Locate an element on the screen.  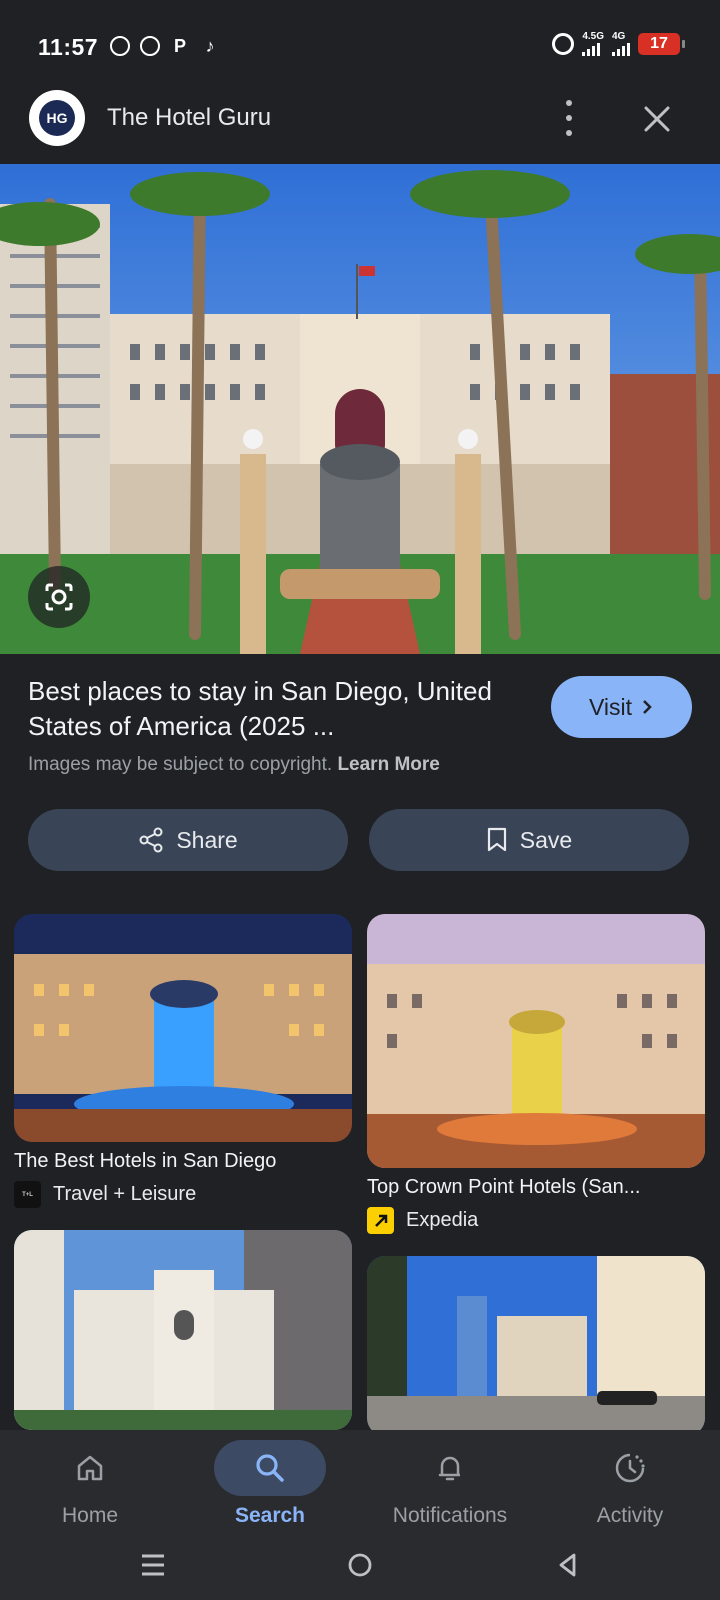
nav-search: Search is located at coordinates (270, 1480).